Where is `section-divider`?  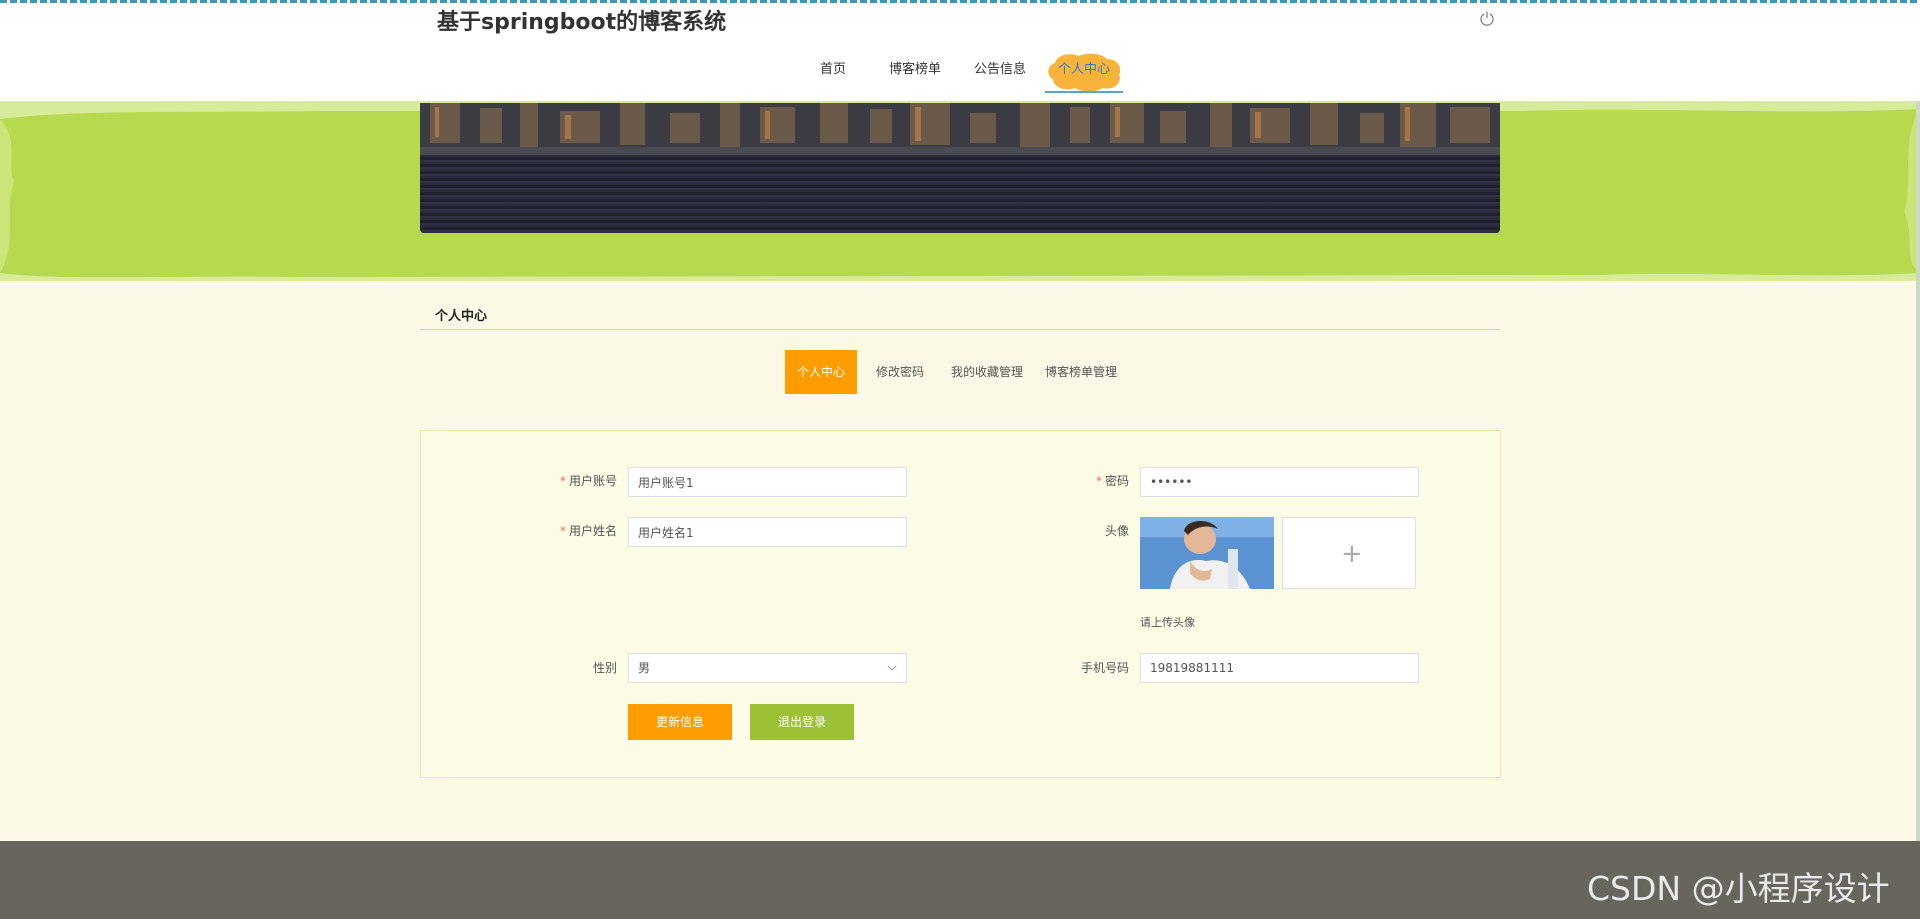 section-divider is located at coordinates (960, 329).